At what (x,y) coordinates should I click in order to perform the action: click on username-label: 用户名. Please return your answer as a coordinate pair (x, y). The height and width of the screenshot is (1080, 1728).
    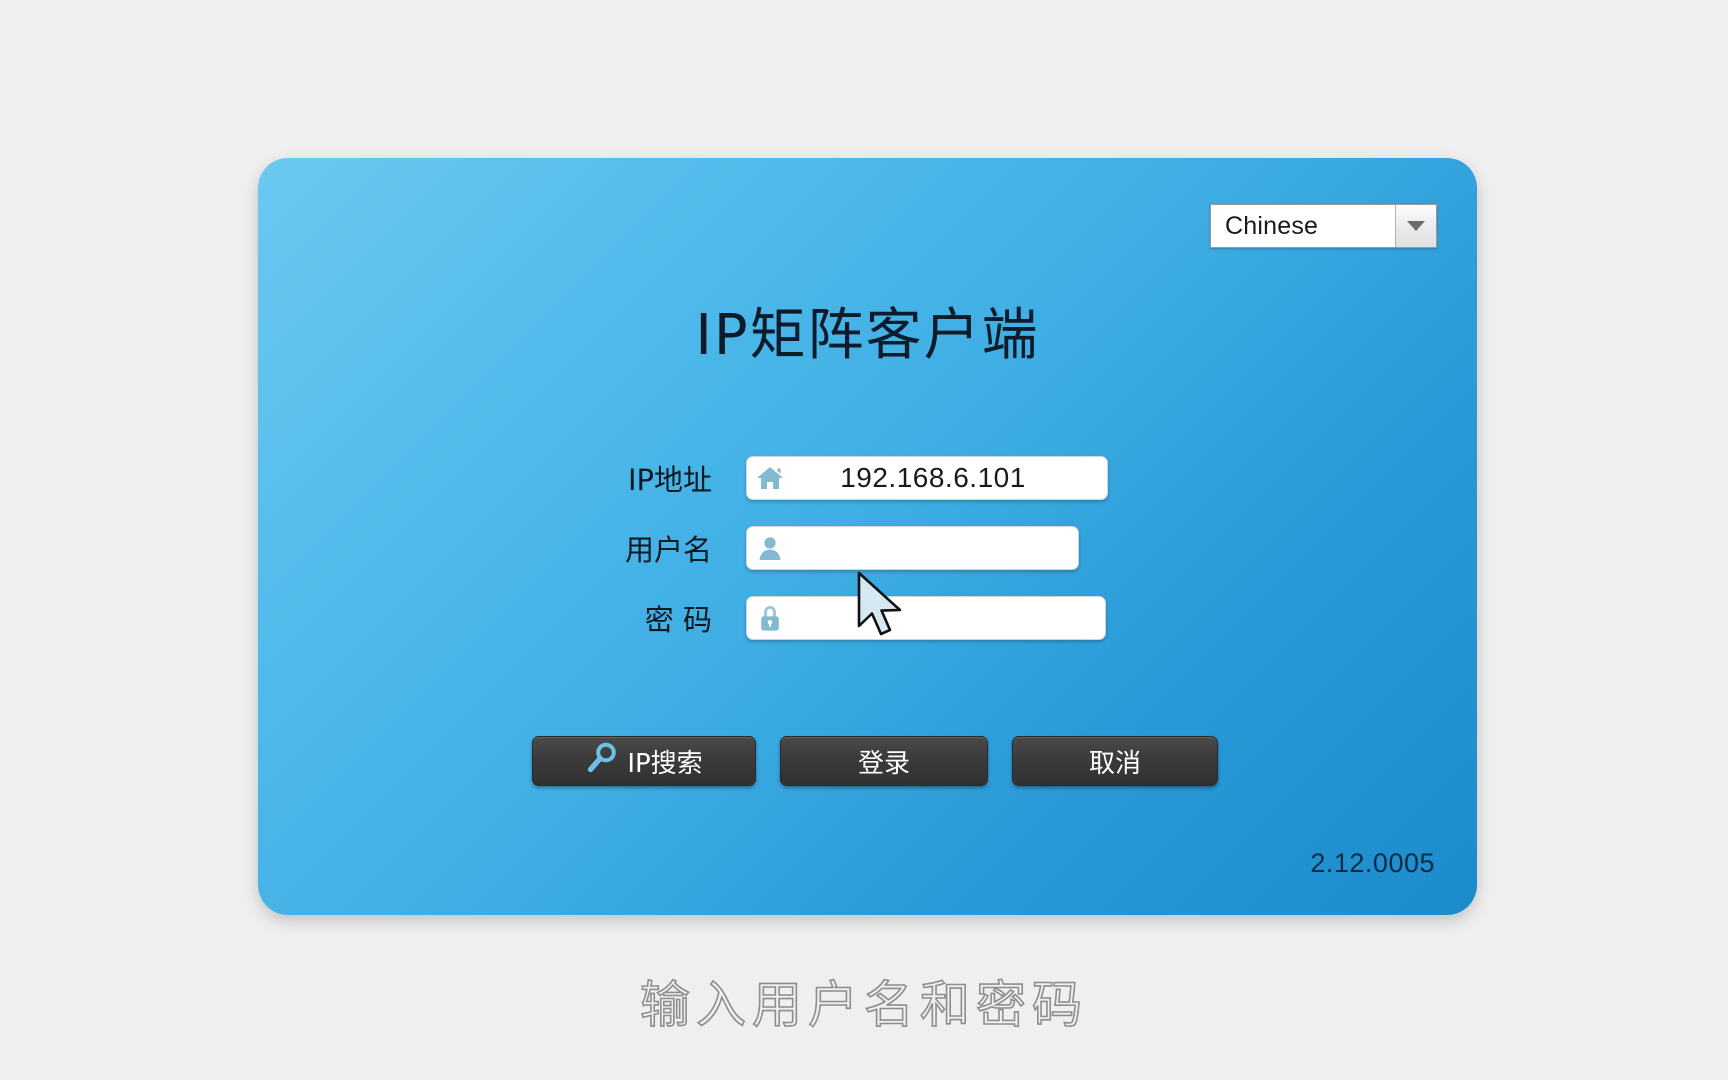
    Looking at the image, I should click on (668, 550).